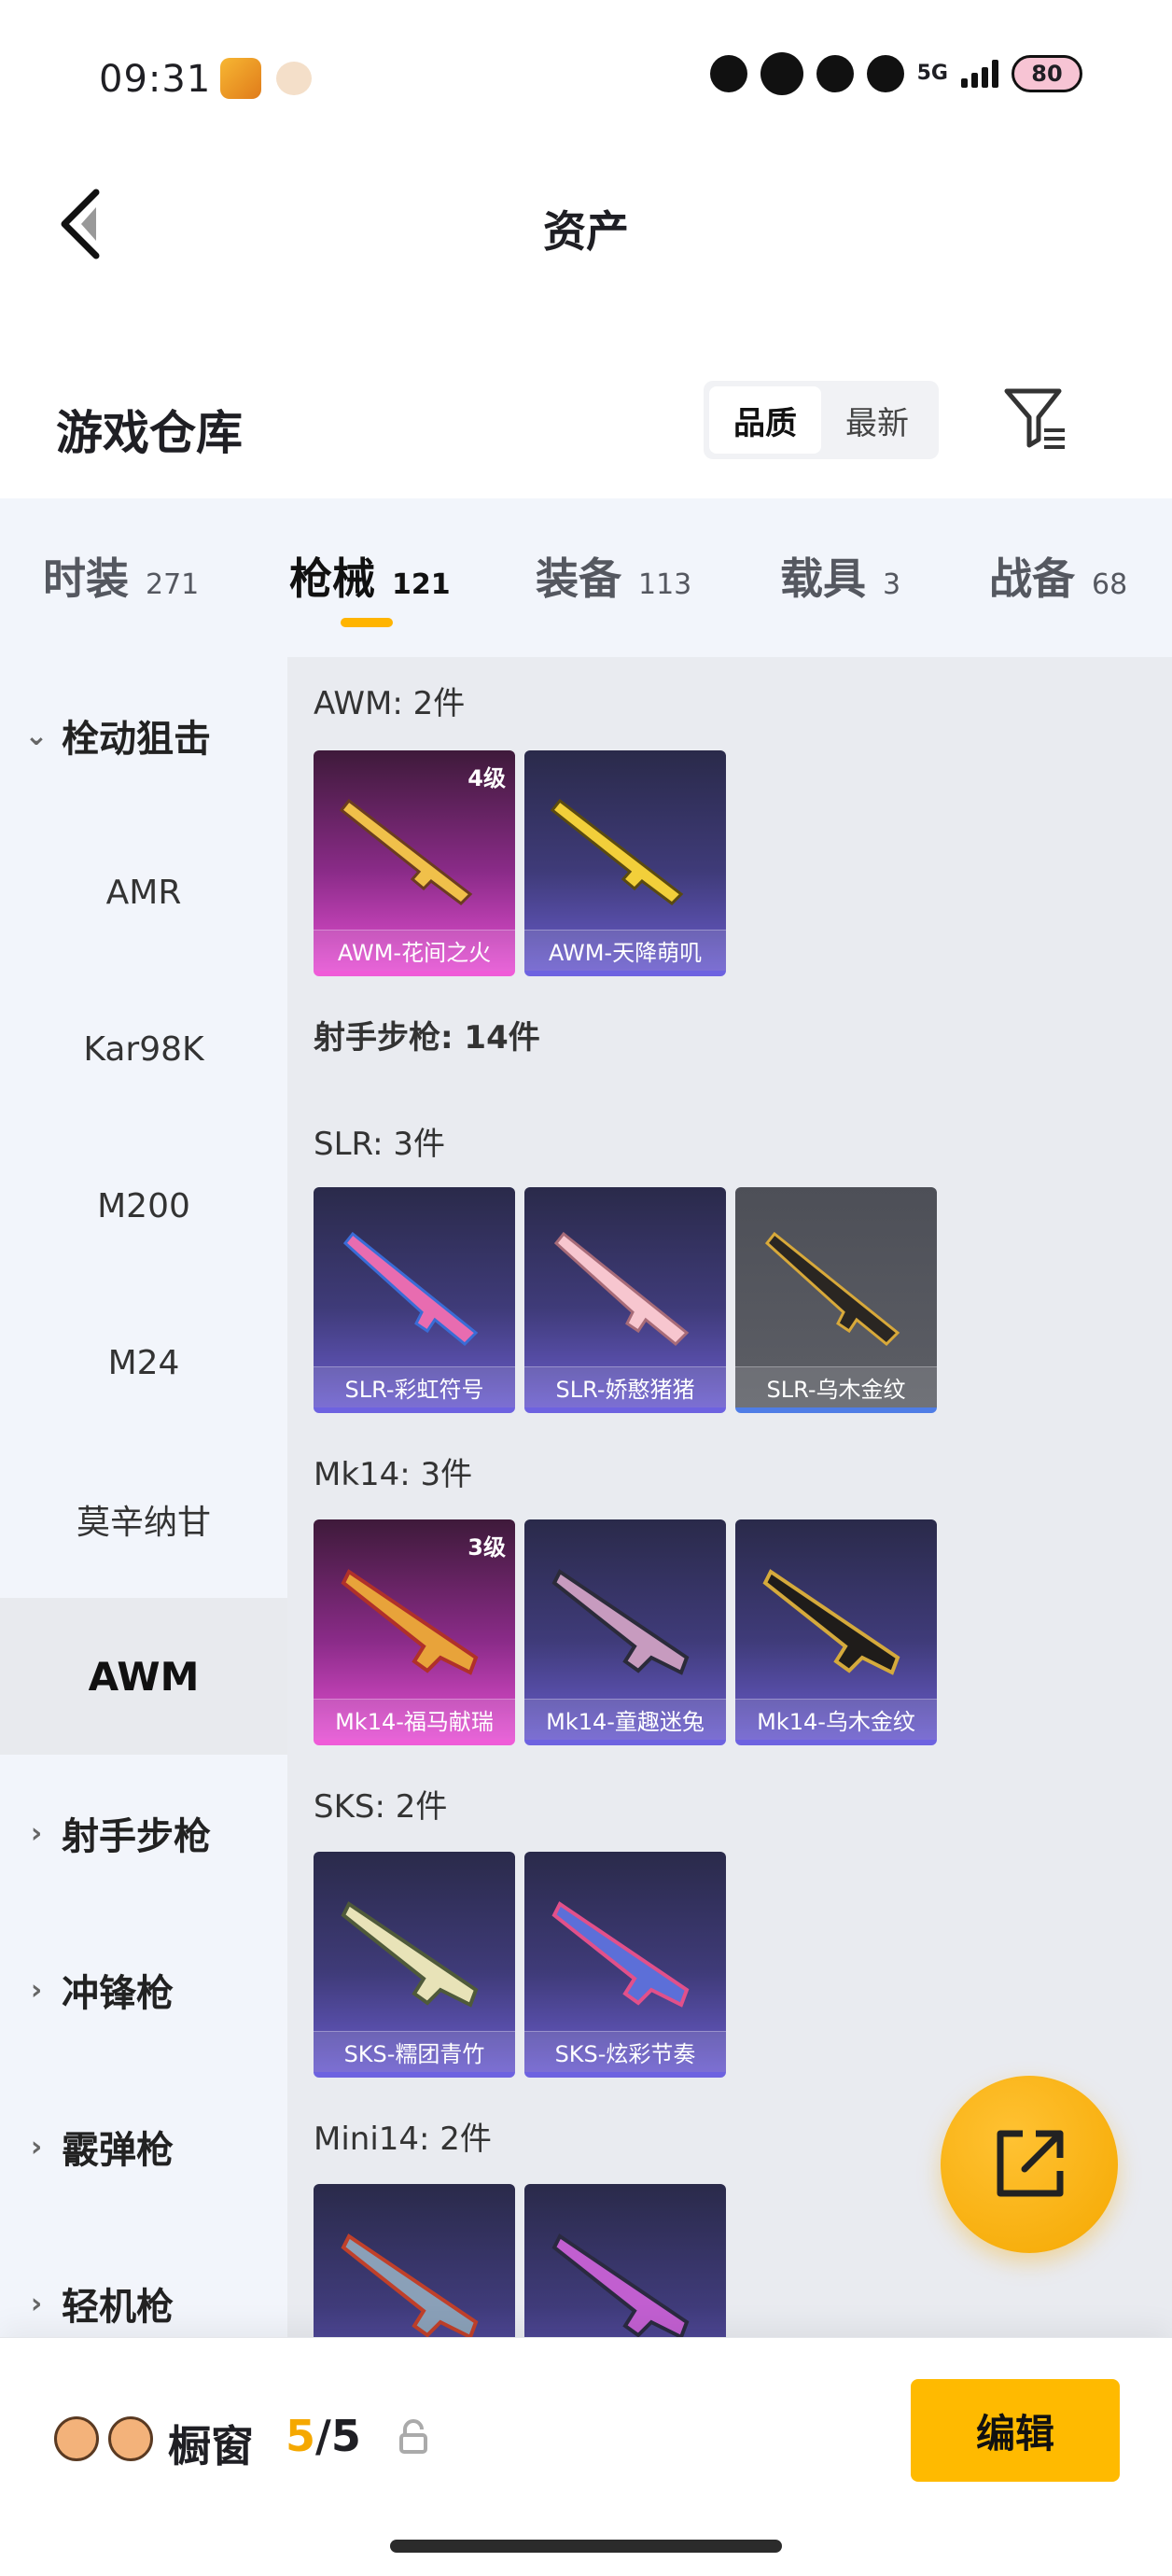  I want to click on weapon-card: SKS-糯团青竹, so click(414, 1965).